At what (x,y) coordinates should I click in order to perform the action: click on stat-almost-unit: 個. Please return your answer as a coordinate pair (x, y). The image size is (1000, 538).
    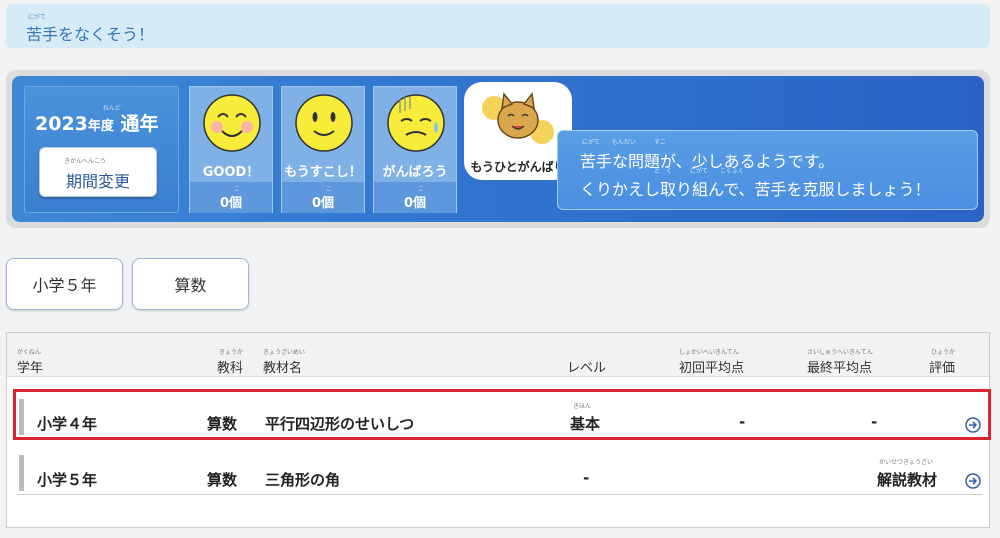
    Looking at the image, I should click on (328, 203).